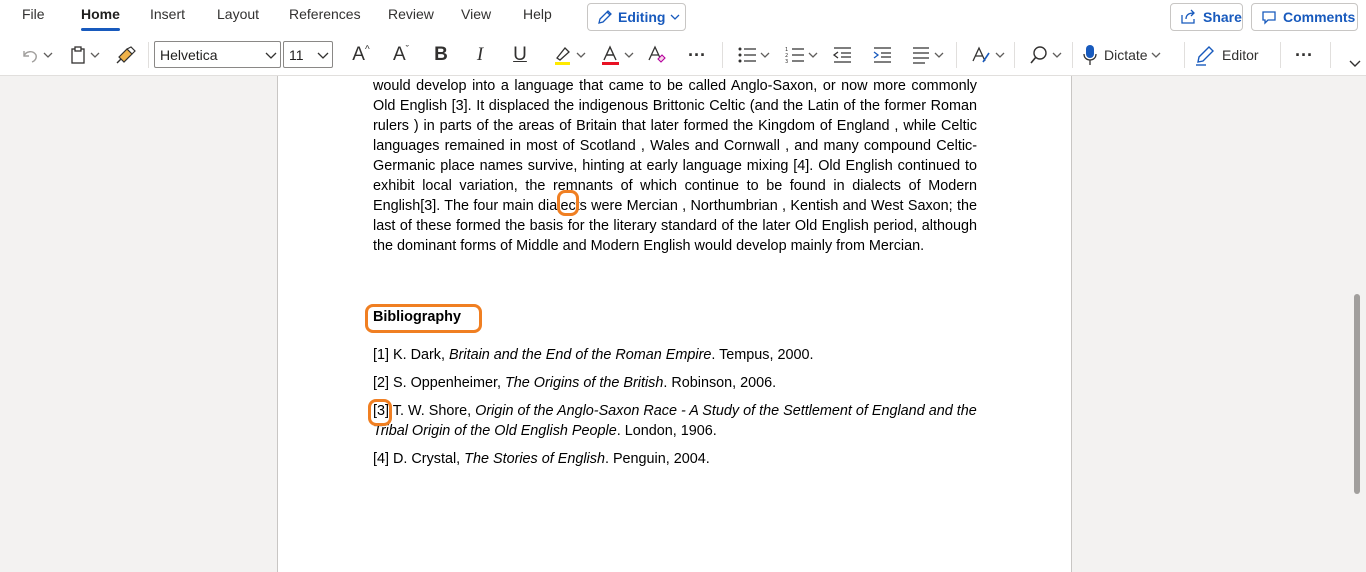 This screenshot has width=1366, height=572. What do you see at coordinates (642, 17) in the screenshot?
I see `editing-label: Editing` at bounding box center [642, 17].